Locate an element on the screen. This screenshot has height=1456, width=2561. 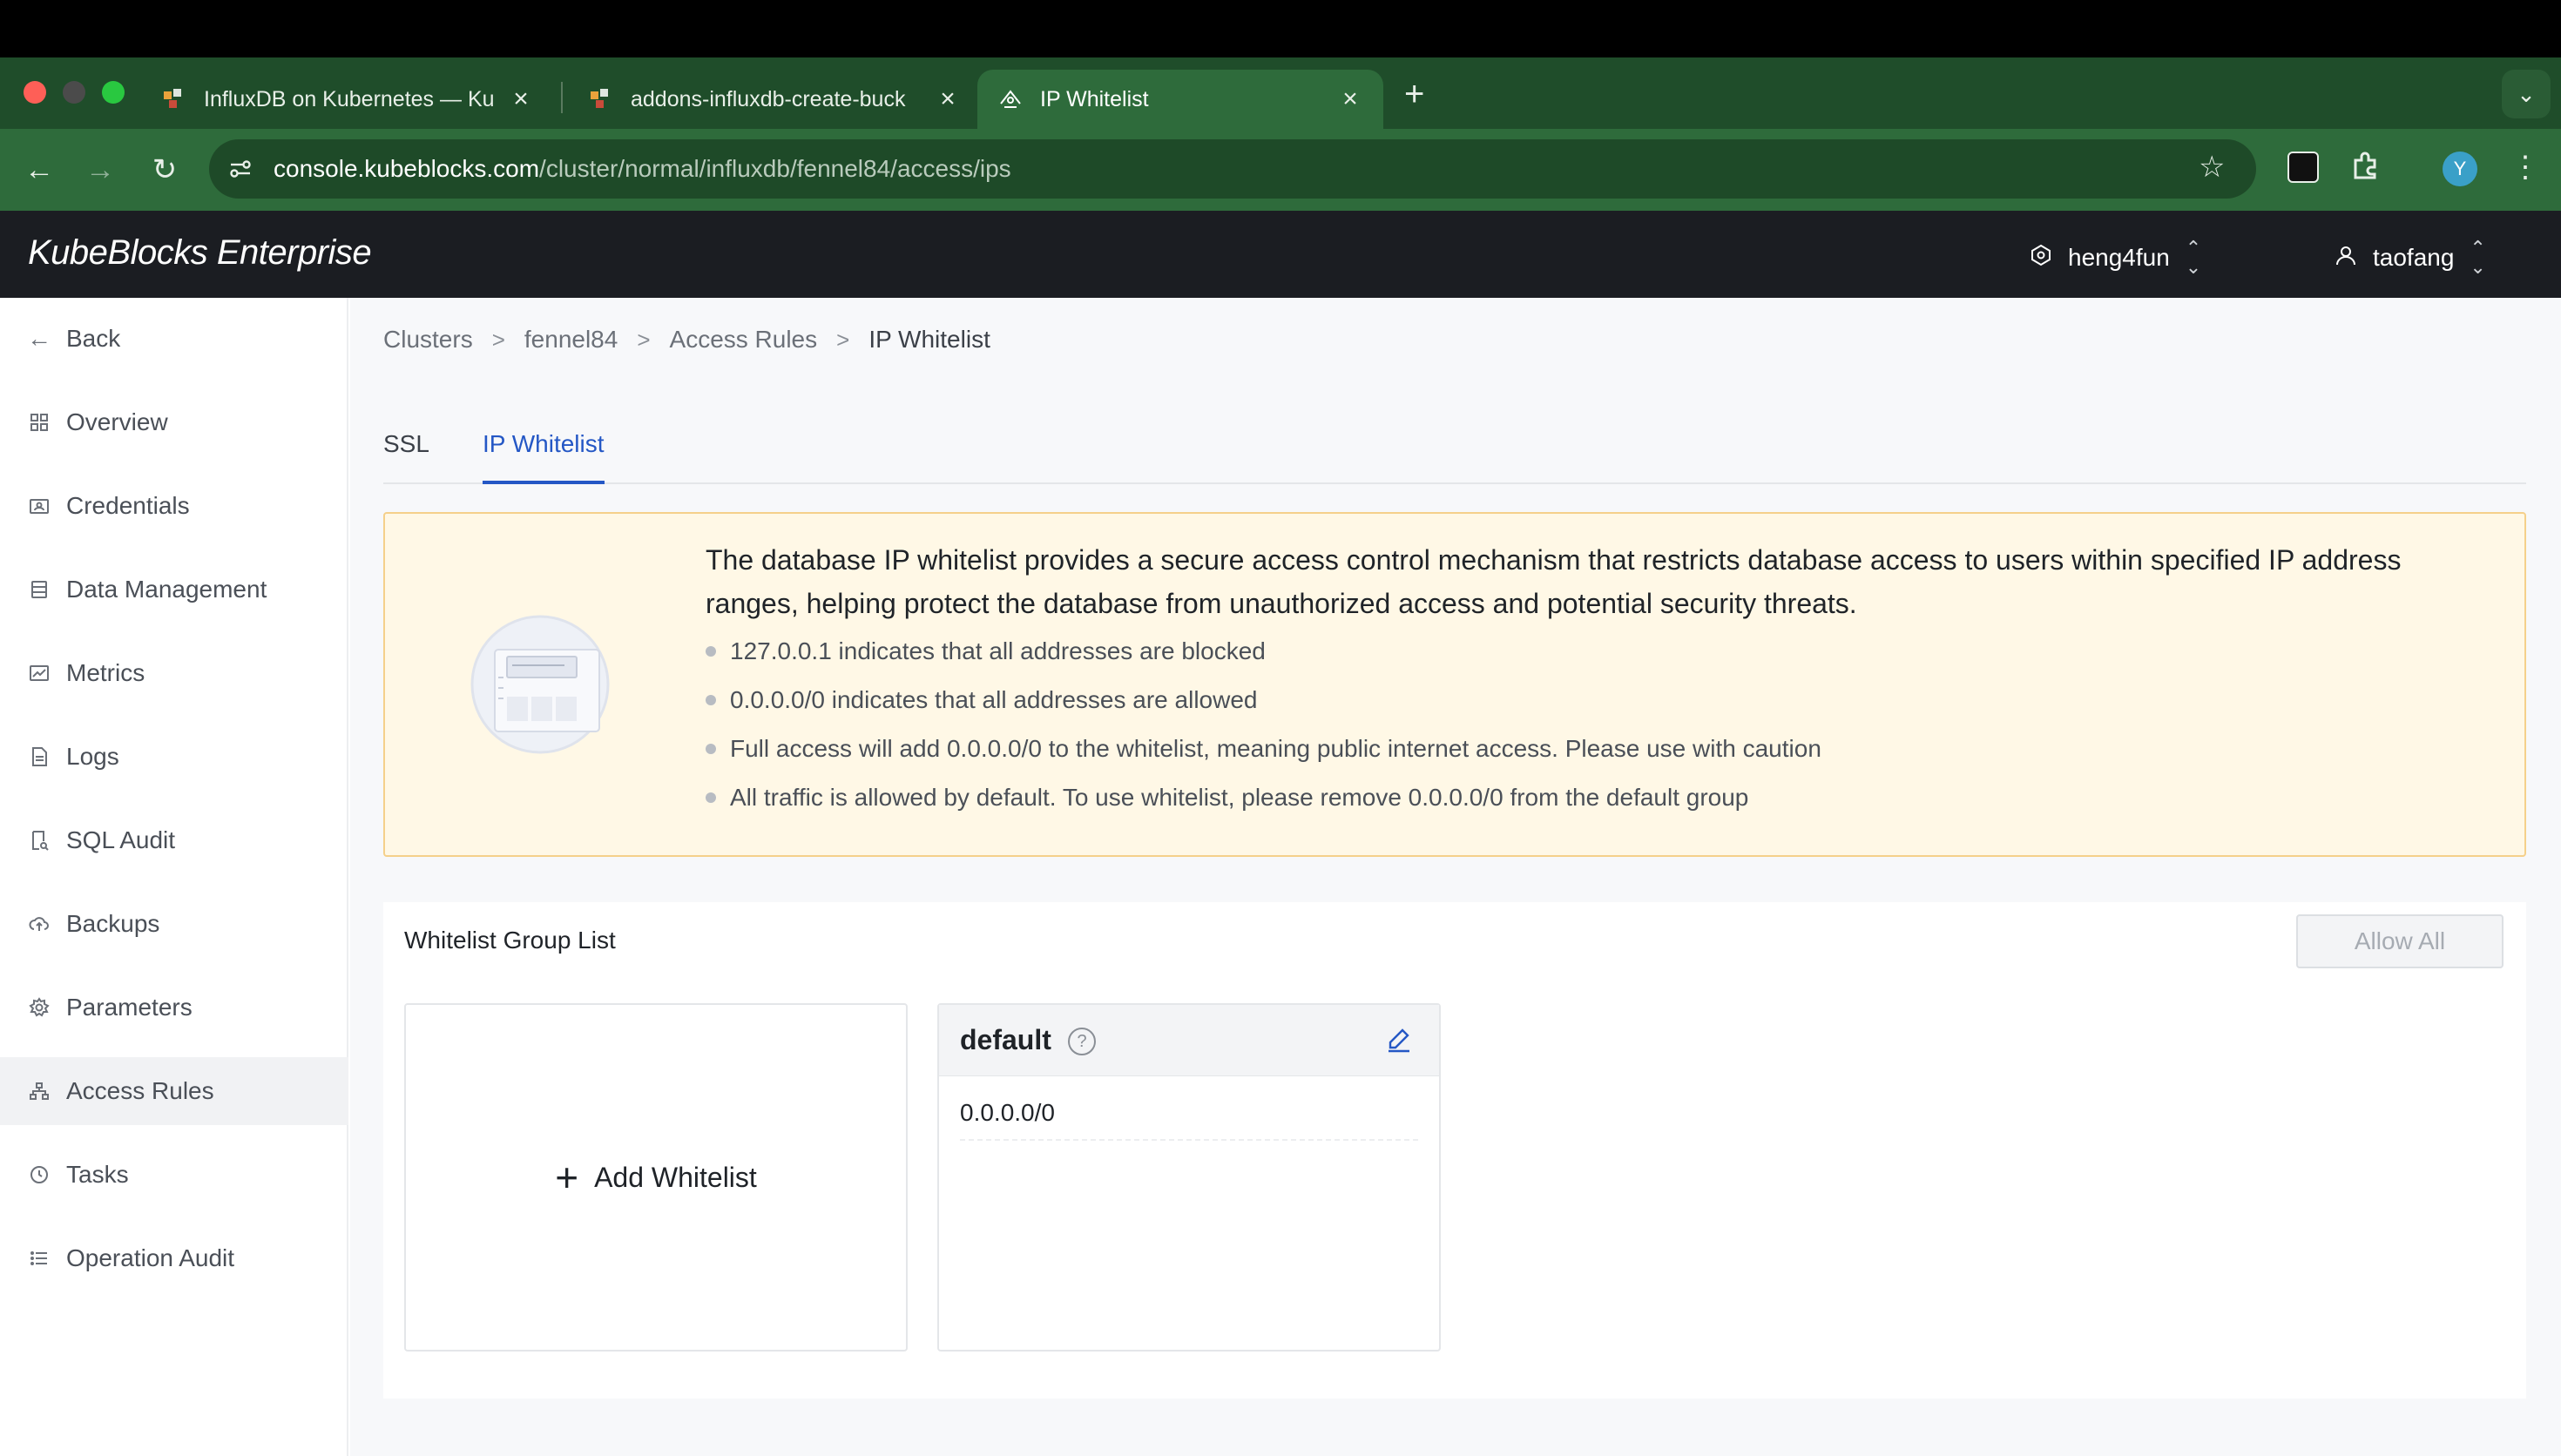
add-whitelist-card: + Add Whitelist is located at coordinates (656, 1177).